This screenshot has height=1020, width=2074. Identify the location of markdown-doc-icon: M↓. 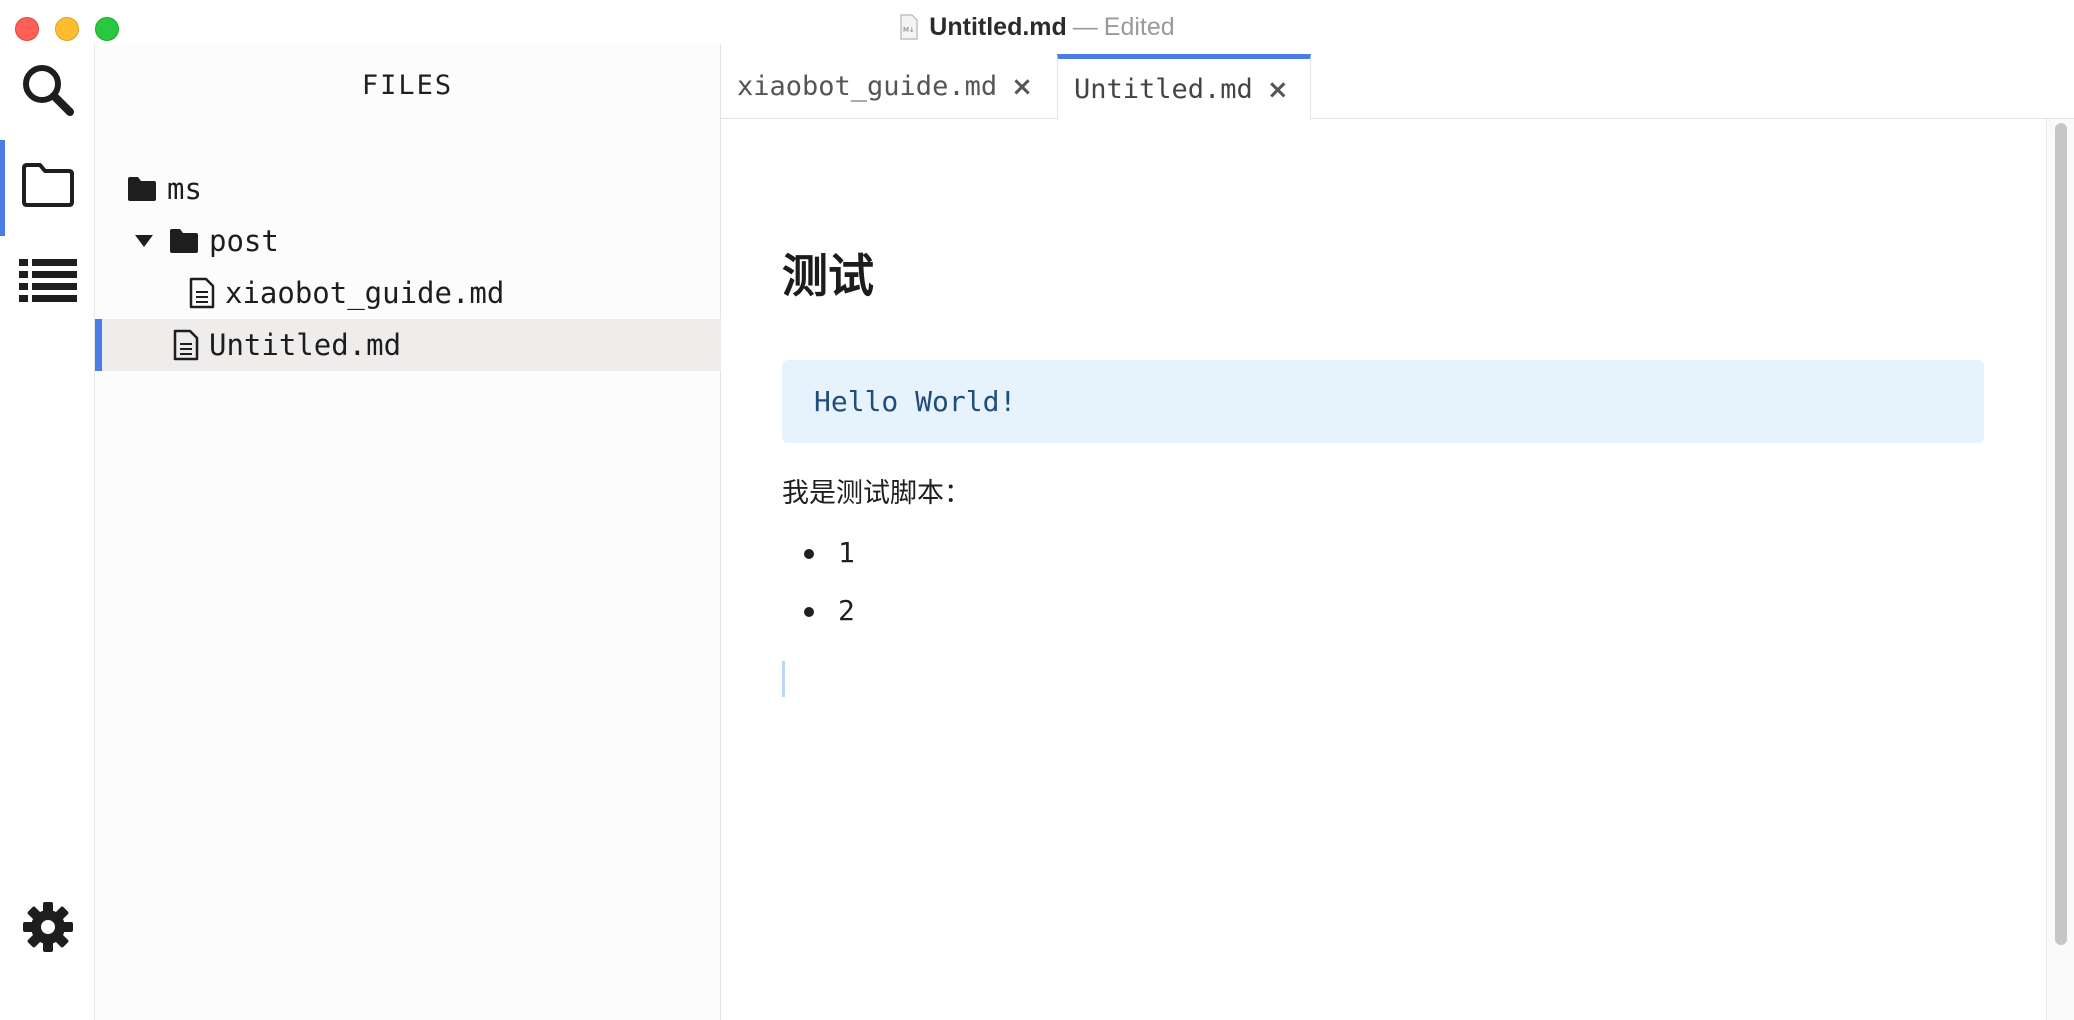
(909, 27).